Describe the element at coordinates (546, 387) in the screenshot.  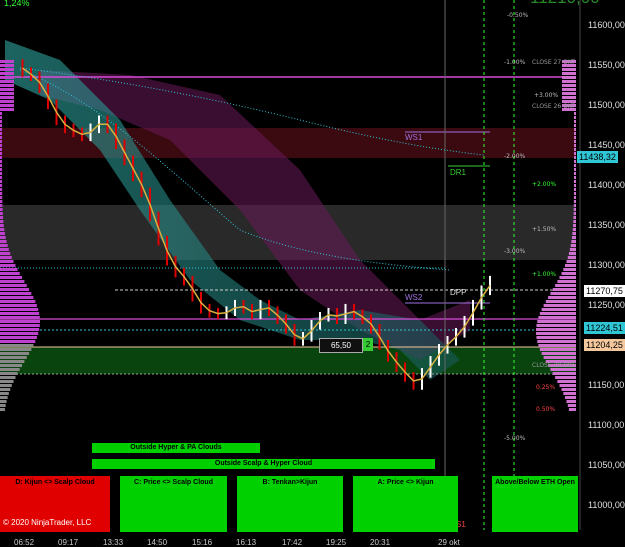
I see `percent-level-label: 0.25%` at that location.